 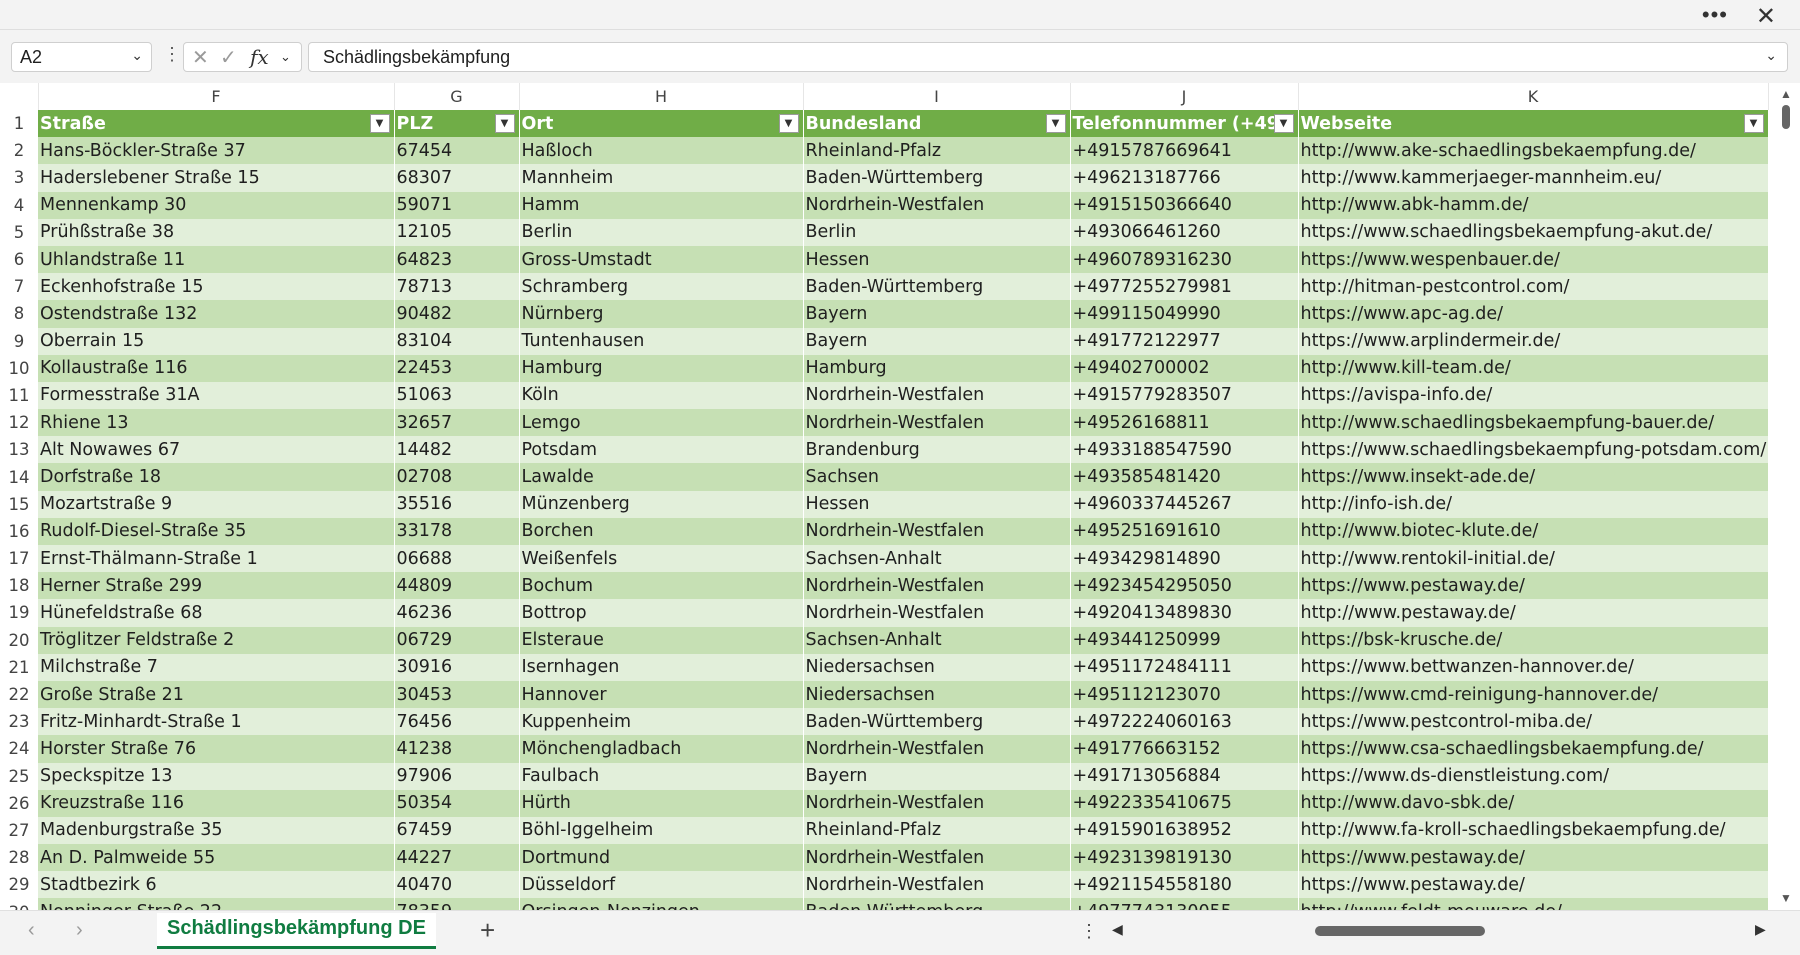 What do you see at coordinates (19, 477) in the screenshot?
I see `row-number: 14` at bounding box center [19, 477].